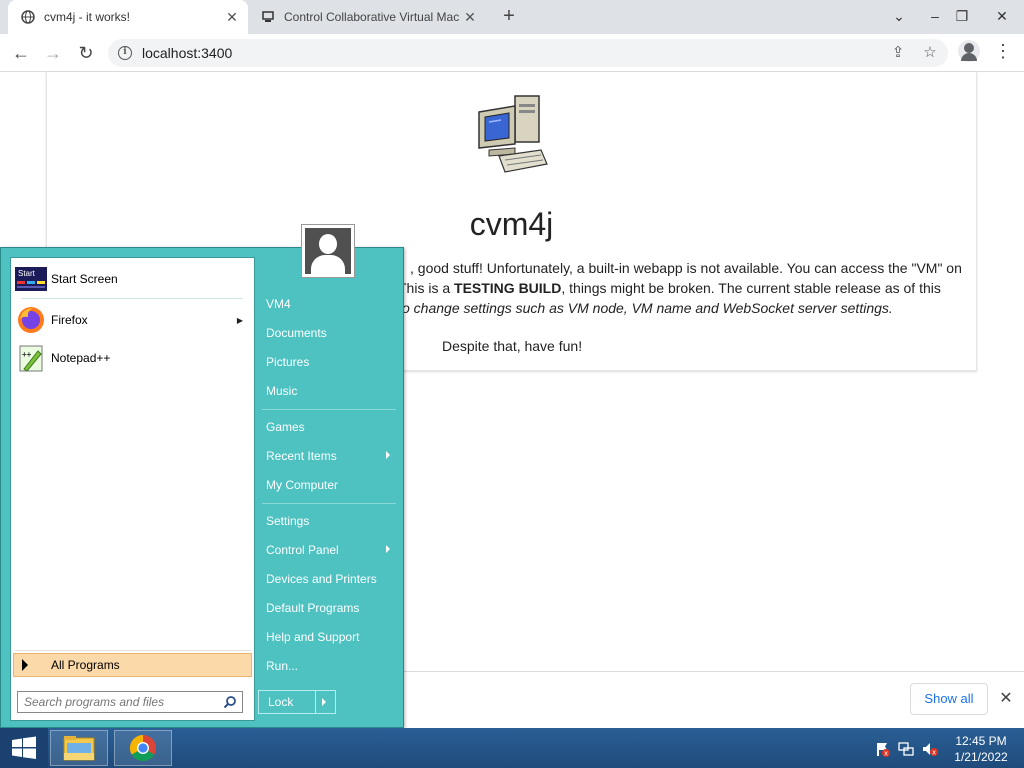 The image size is (1024, 768). What do you see at coordinates (1002, 16) in the screenshot?
I see `close-window-icon: ✕` at bounding box center [1002, 16].